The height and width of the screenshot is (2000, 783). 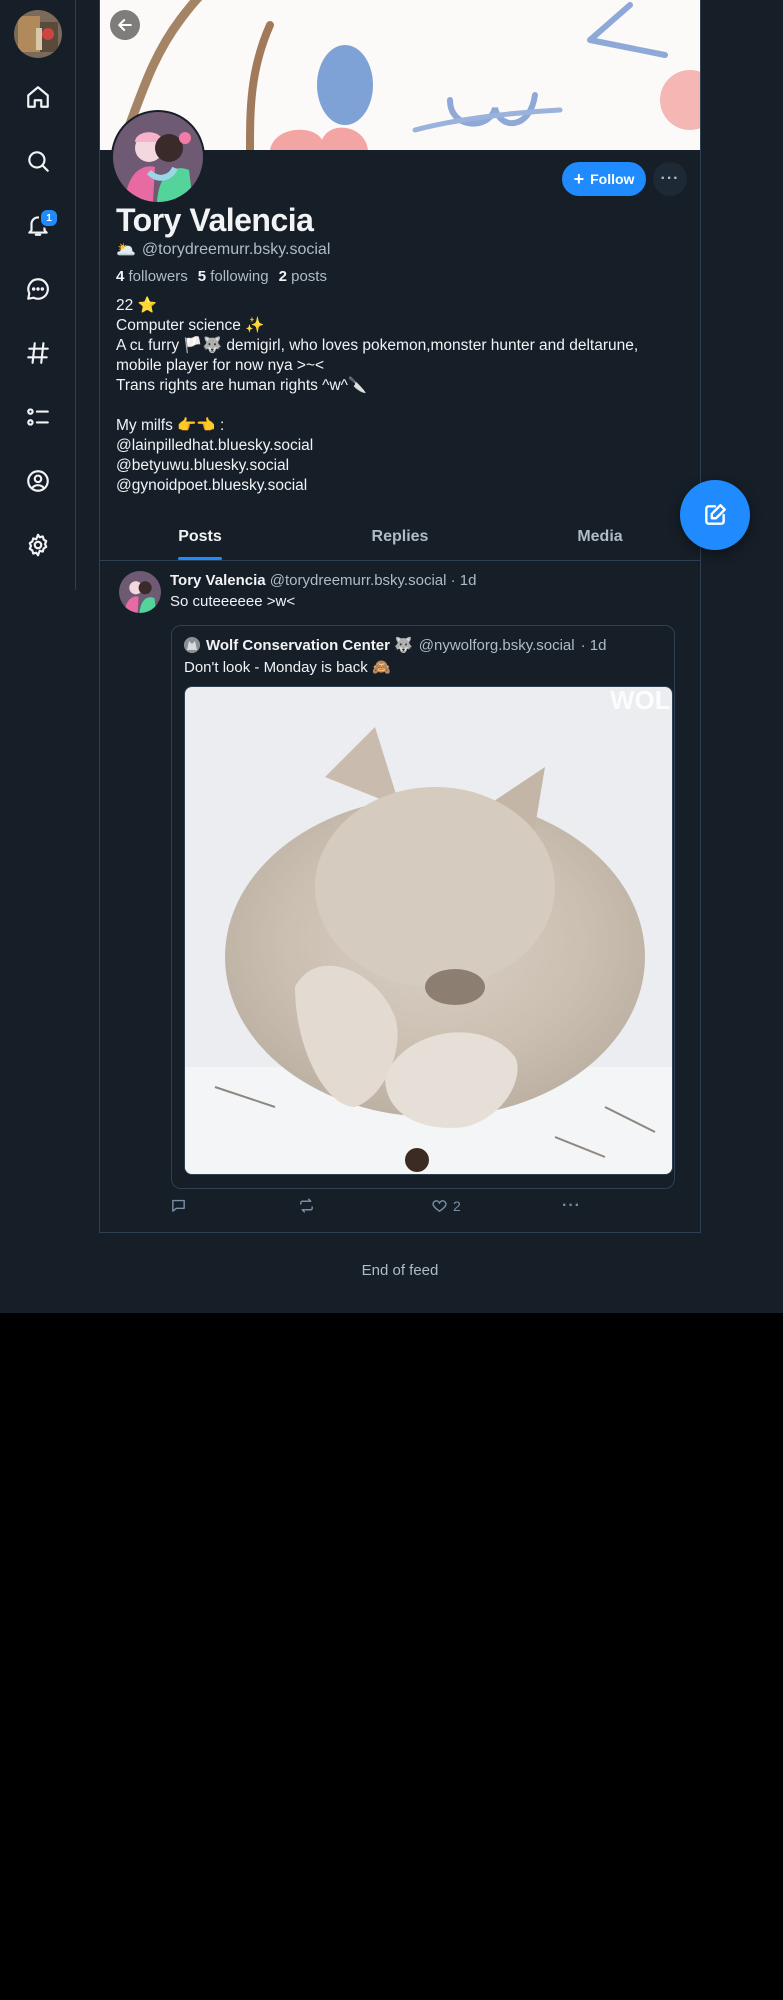 What do you see at coordinates (439, 1206) in the screenshot?
I see `heart-icon` at bounding box center [439, 1206].